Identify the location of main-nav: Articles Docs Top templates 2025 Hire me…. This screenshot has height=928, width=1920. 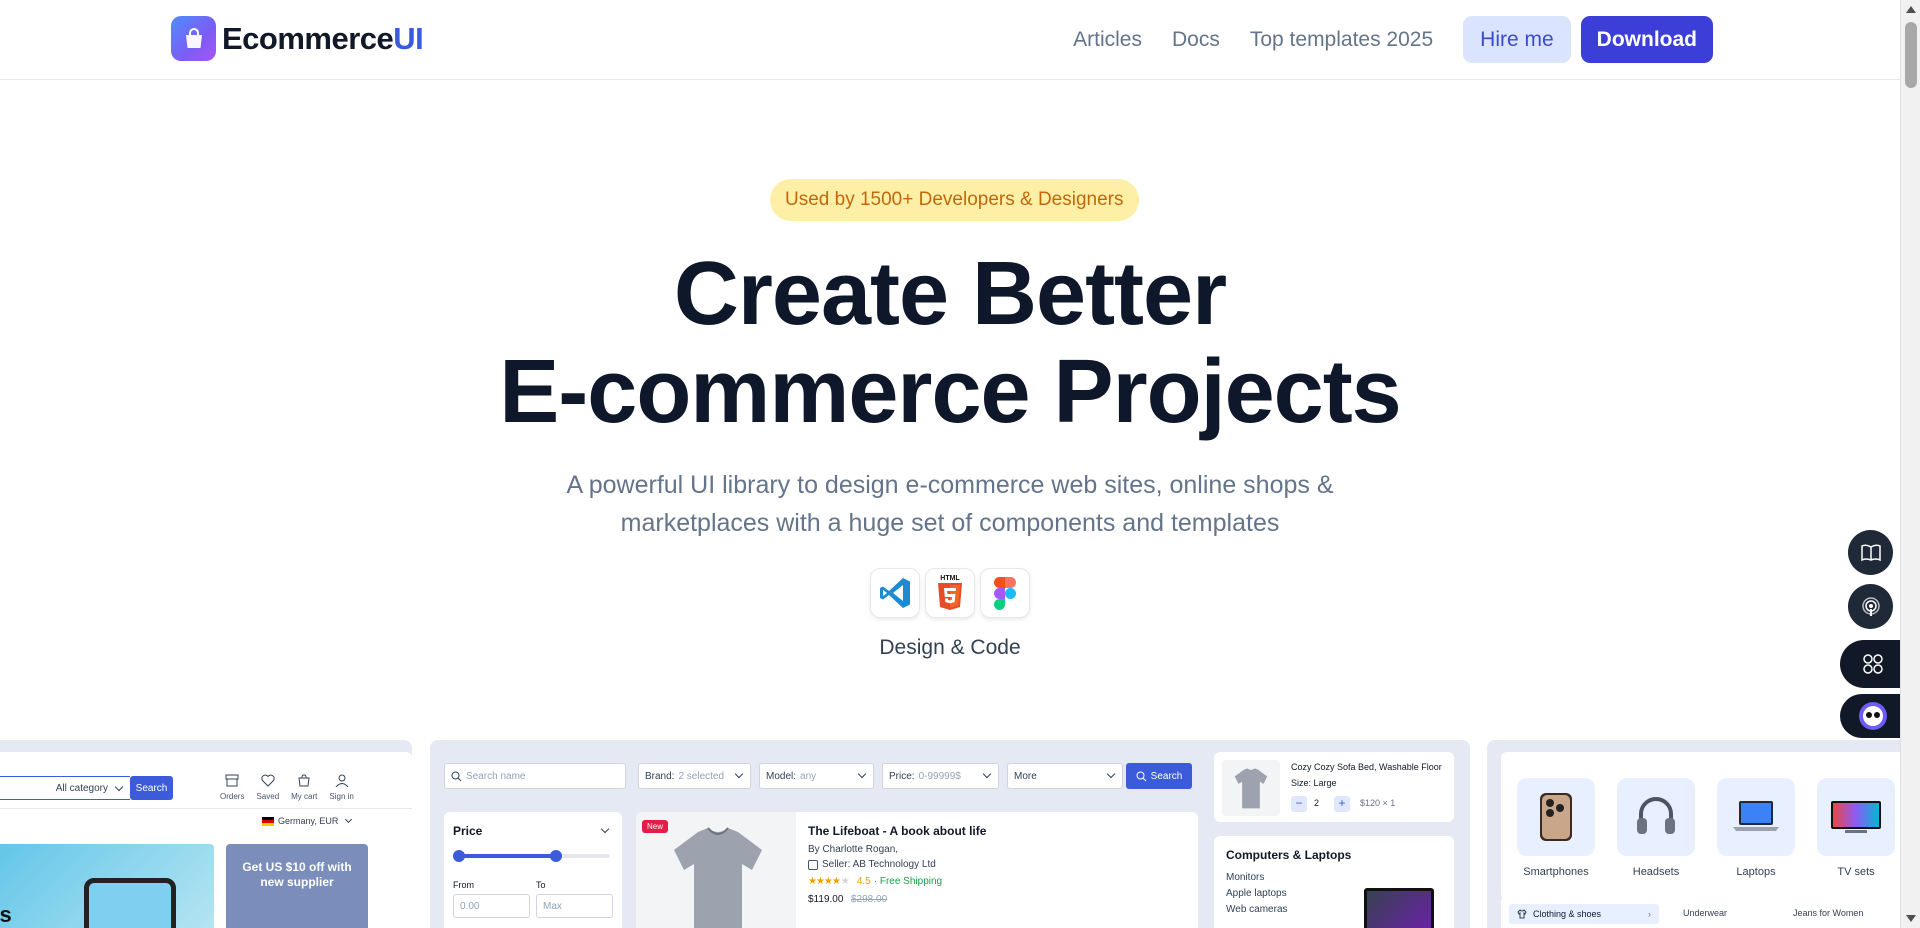
(1393, 39).